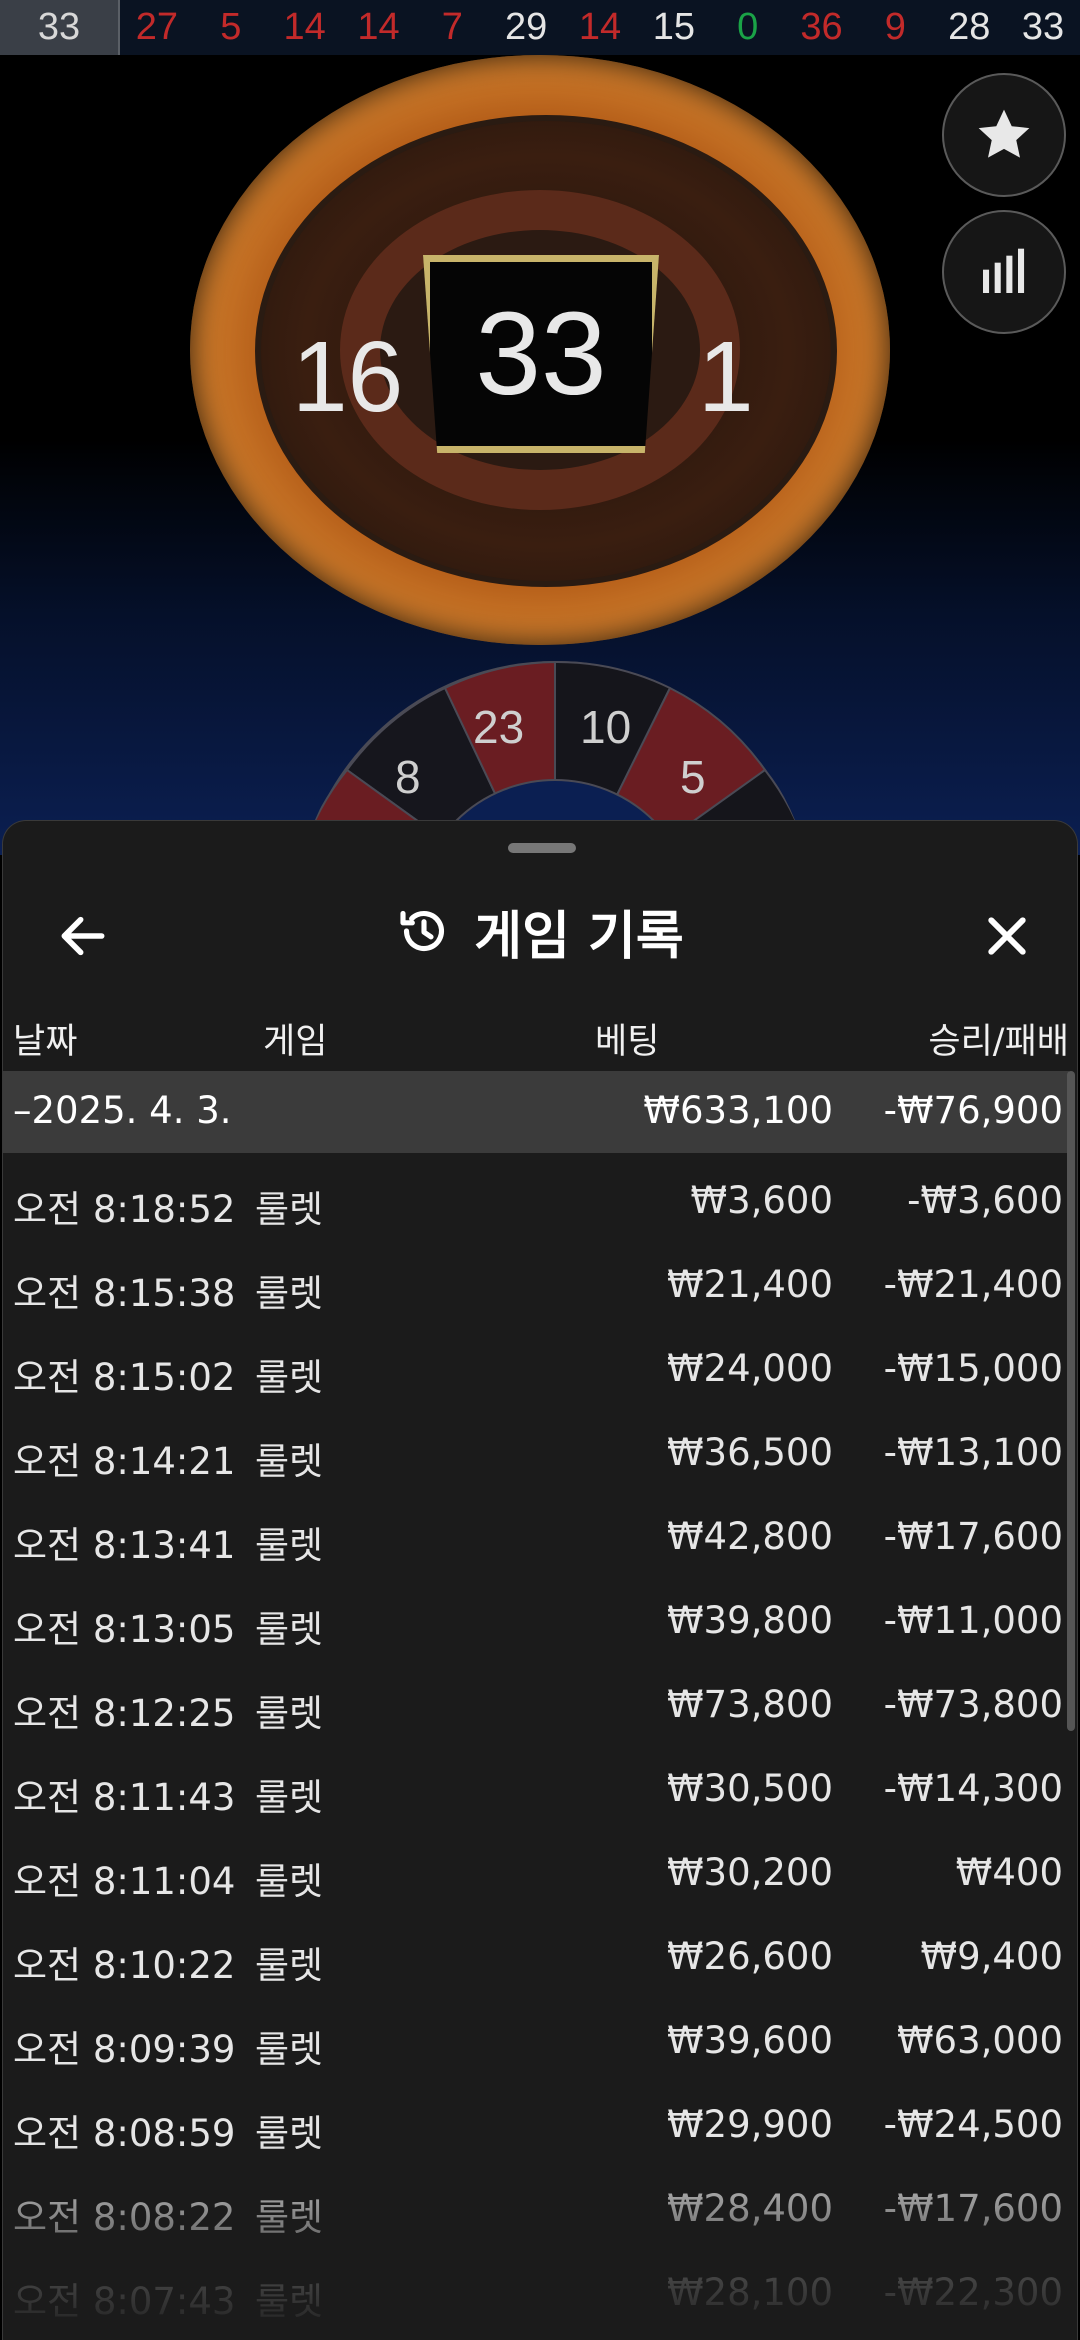 Image resolution: width=1080 pixels, height=2340 pixels. Describe the element at coordinates (536, 2211) in the screenshot. I see `history-row: 오전 8:08:22 룰렛 ₩28,400 -₩17,600` at that location.